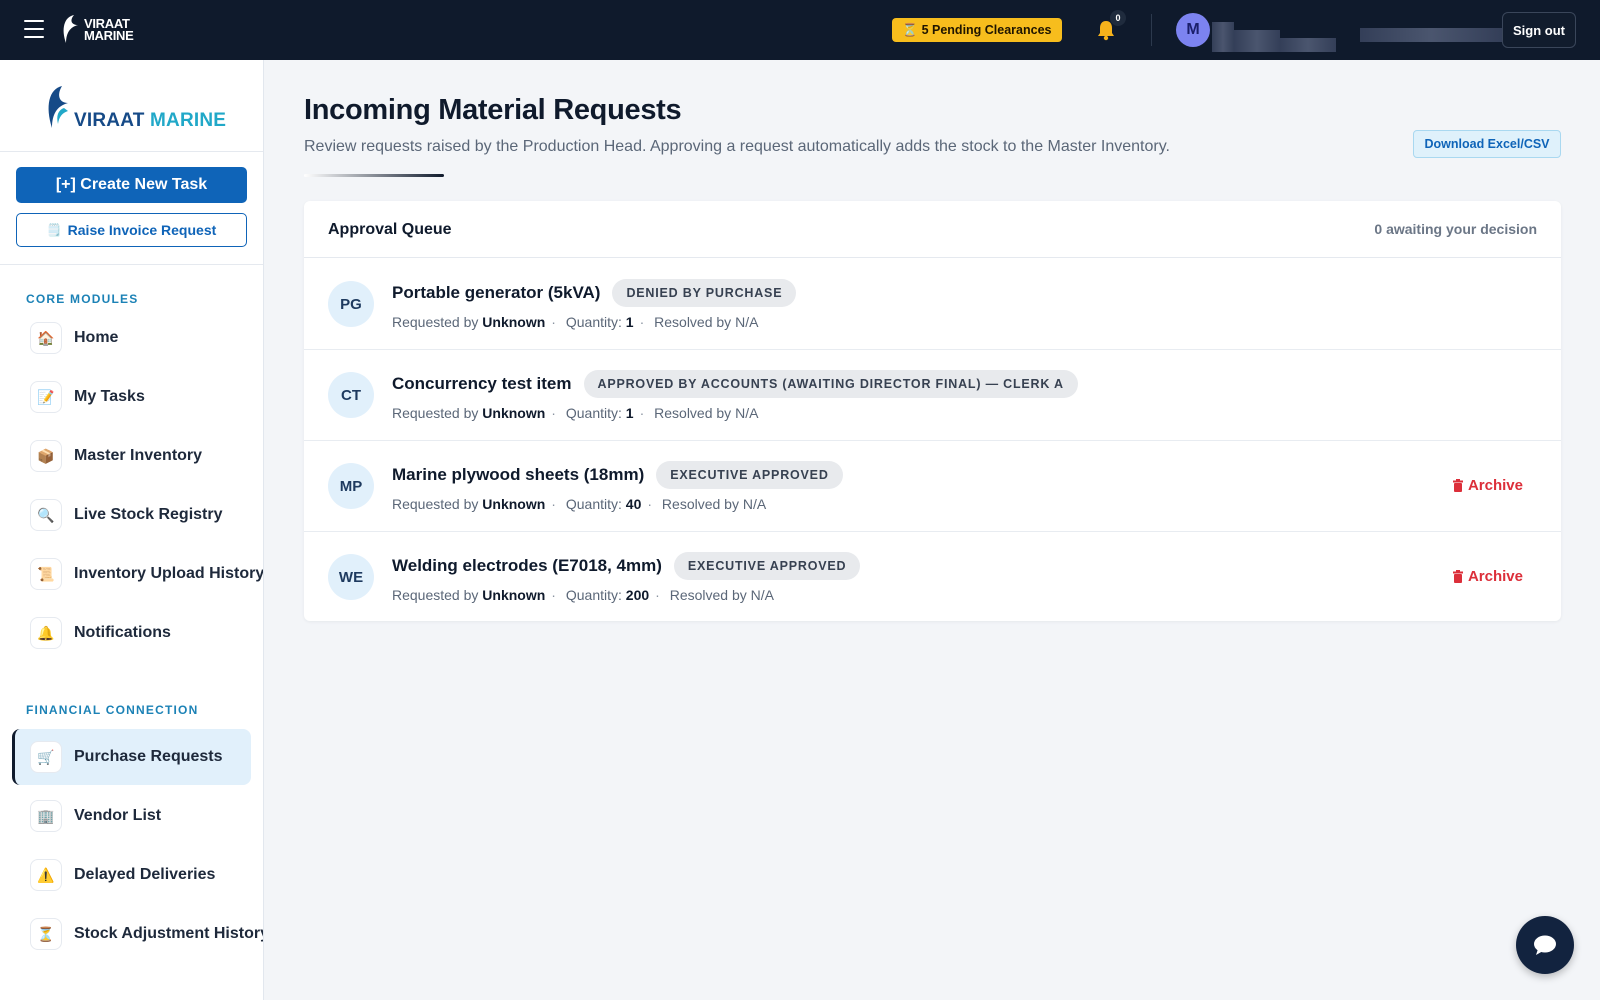 The height and width of the screenshot is (1000, 1600). What do you see at coordinates (82, 299) in the screenshot?
I see `section-title-core-modules: CORE MODULES` at bounding box center [82, 299].